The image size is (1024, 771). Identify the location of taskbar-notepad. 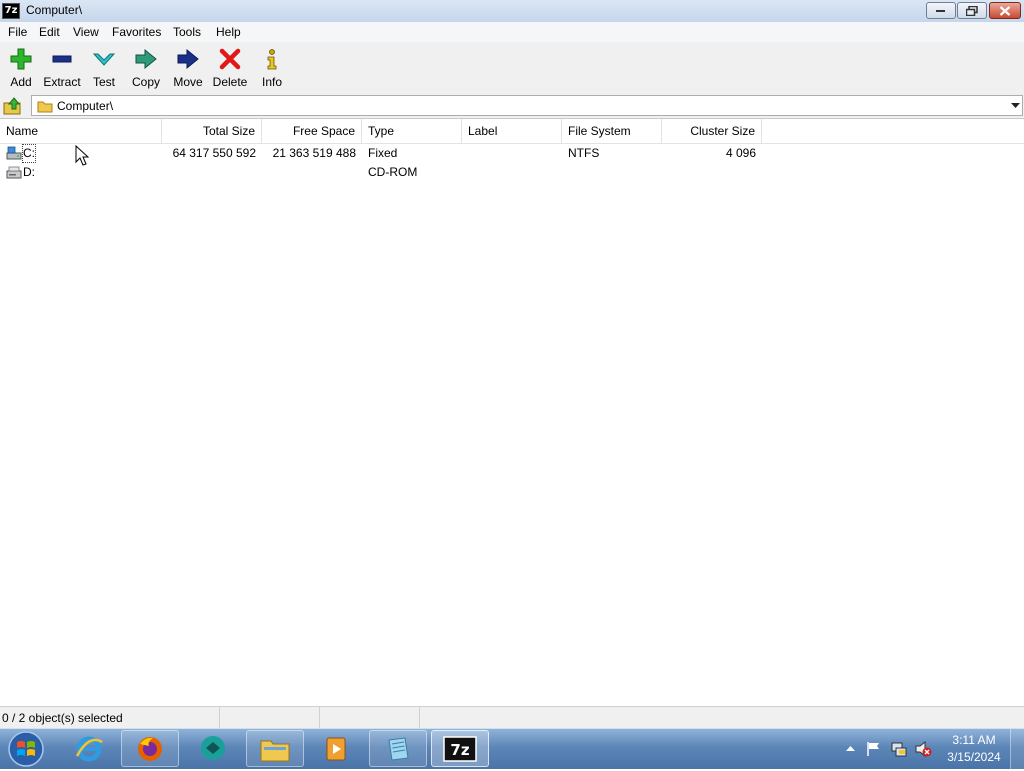
(398, 748).